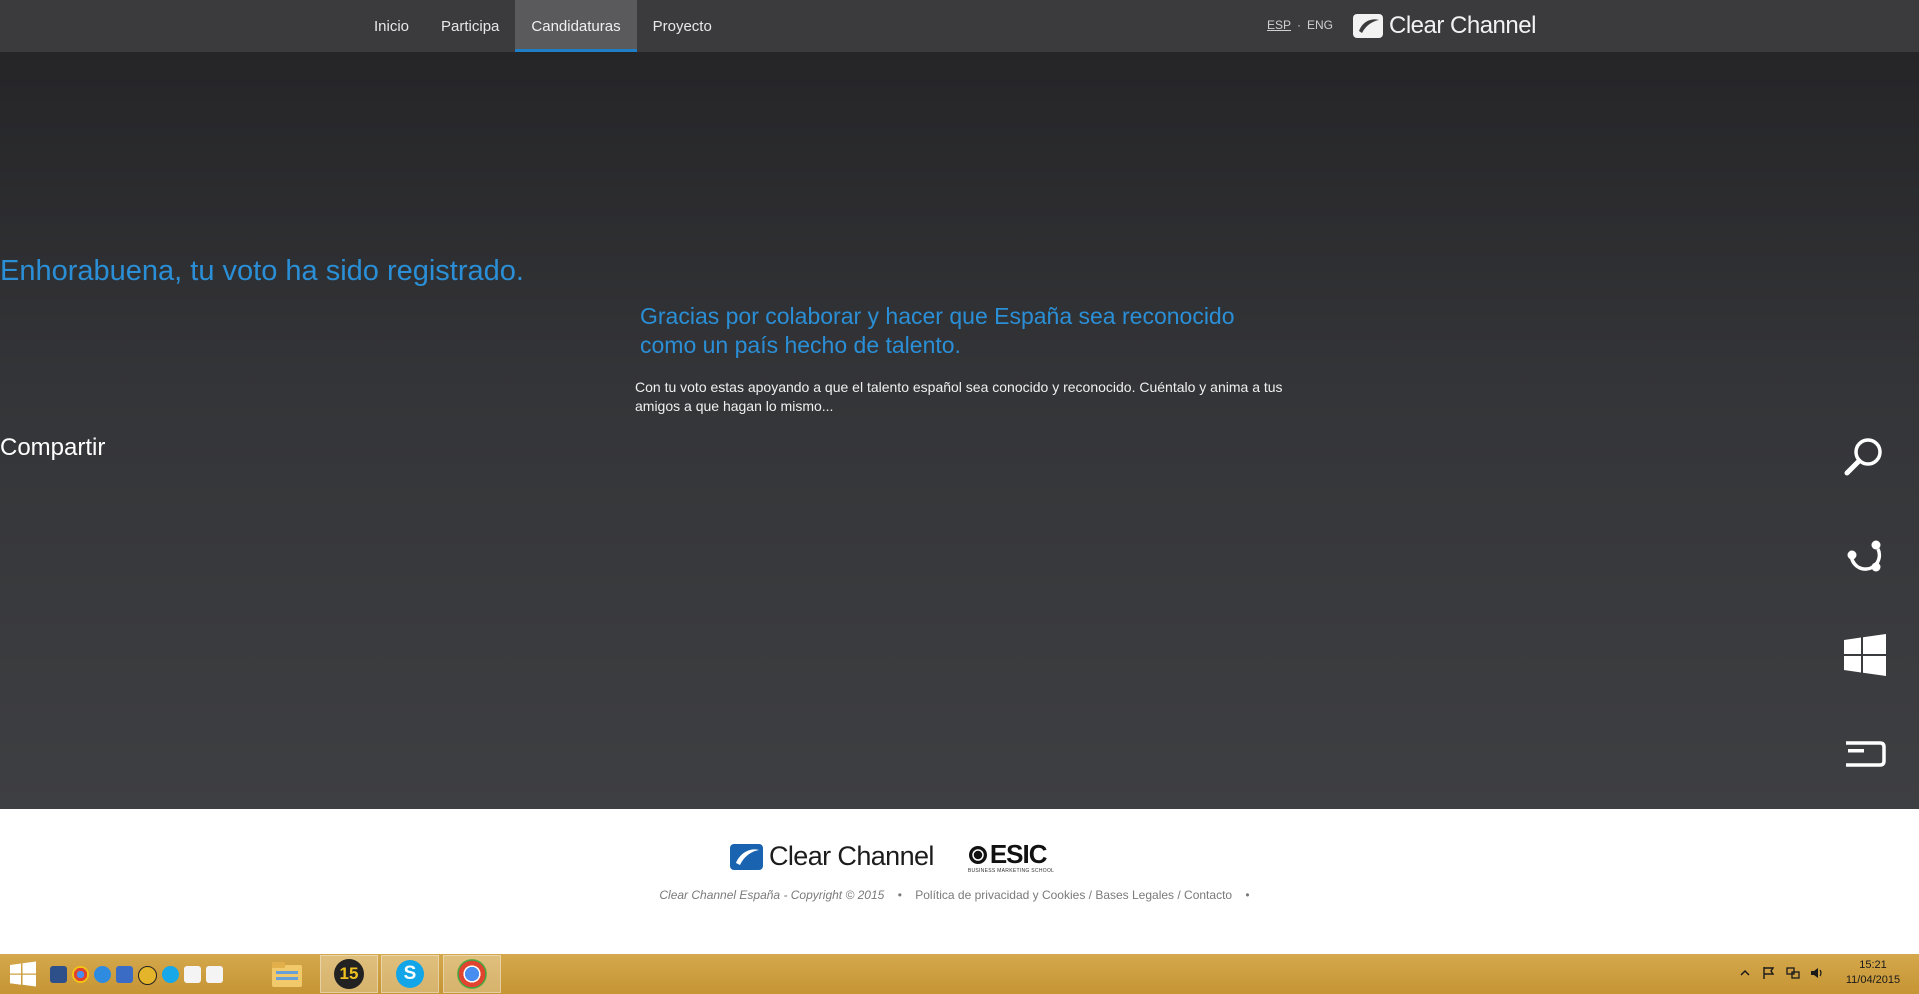 This screenshot has height=994, width=1919. Describe the element at coordinates (1793, 973) in the screenshot. I see `network-icon` at that location.